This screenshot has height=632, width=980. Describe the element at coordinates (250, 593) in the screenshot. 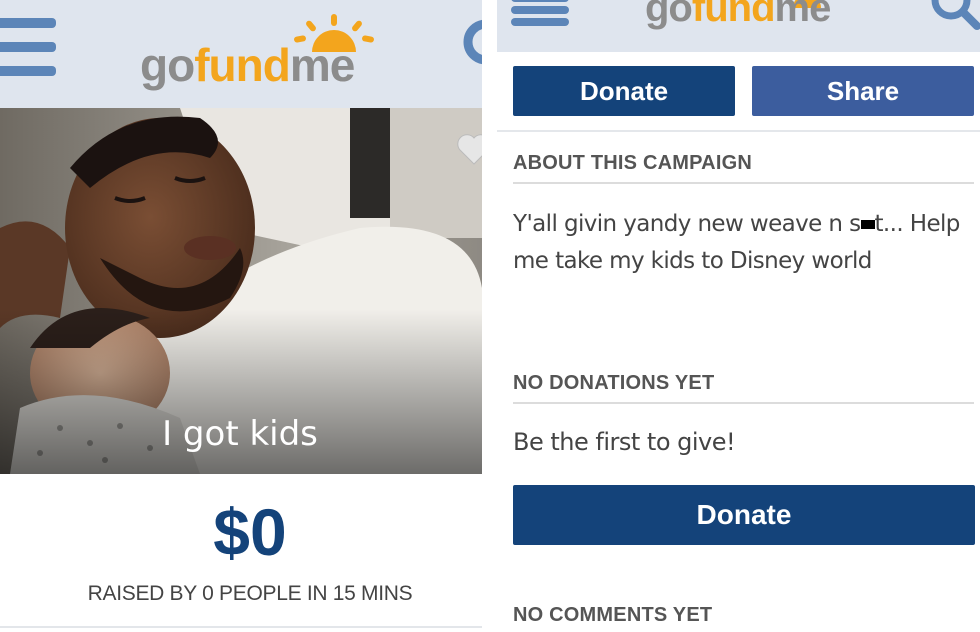

I see `raised-summary: RAISED BY 0 PEOPLE IN 15 MINS` at that location.